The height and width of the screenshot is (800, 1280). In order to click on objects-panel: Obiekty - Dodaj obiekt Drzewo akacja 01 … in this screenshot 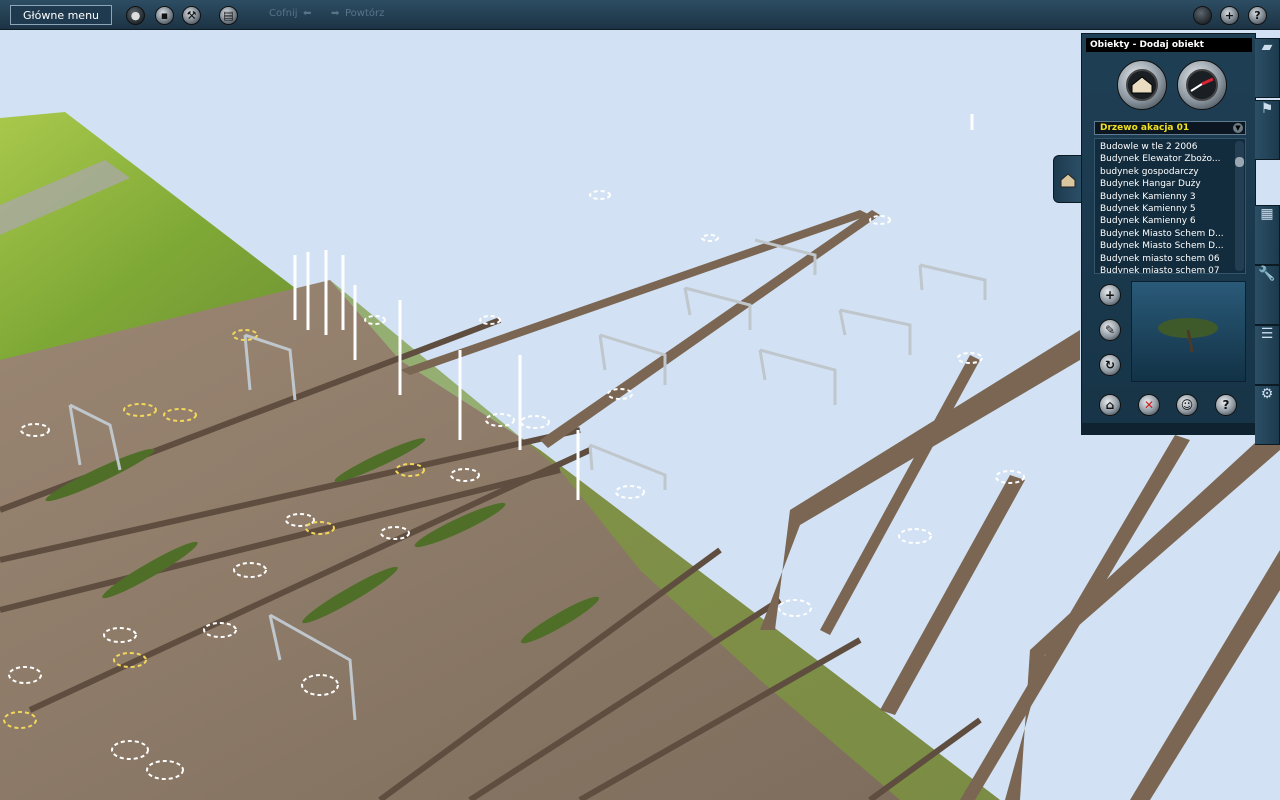, I will do `click(1168, 234)`.